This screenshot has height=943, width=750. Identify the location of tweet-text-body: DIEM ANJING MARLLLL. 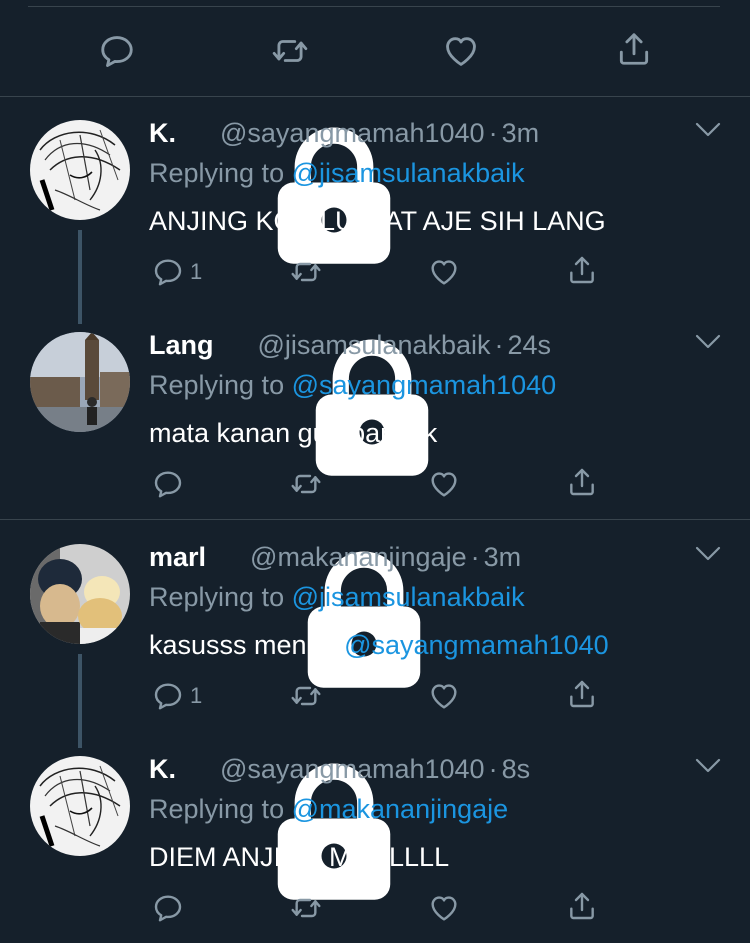
(299, 857).